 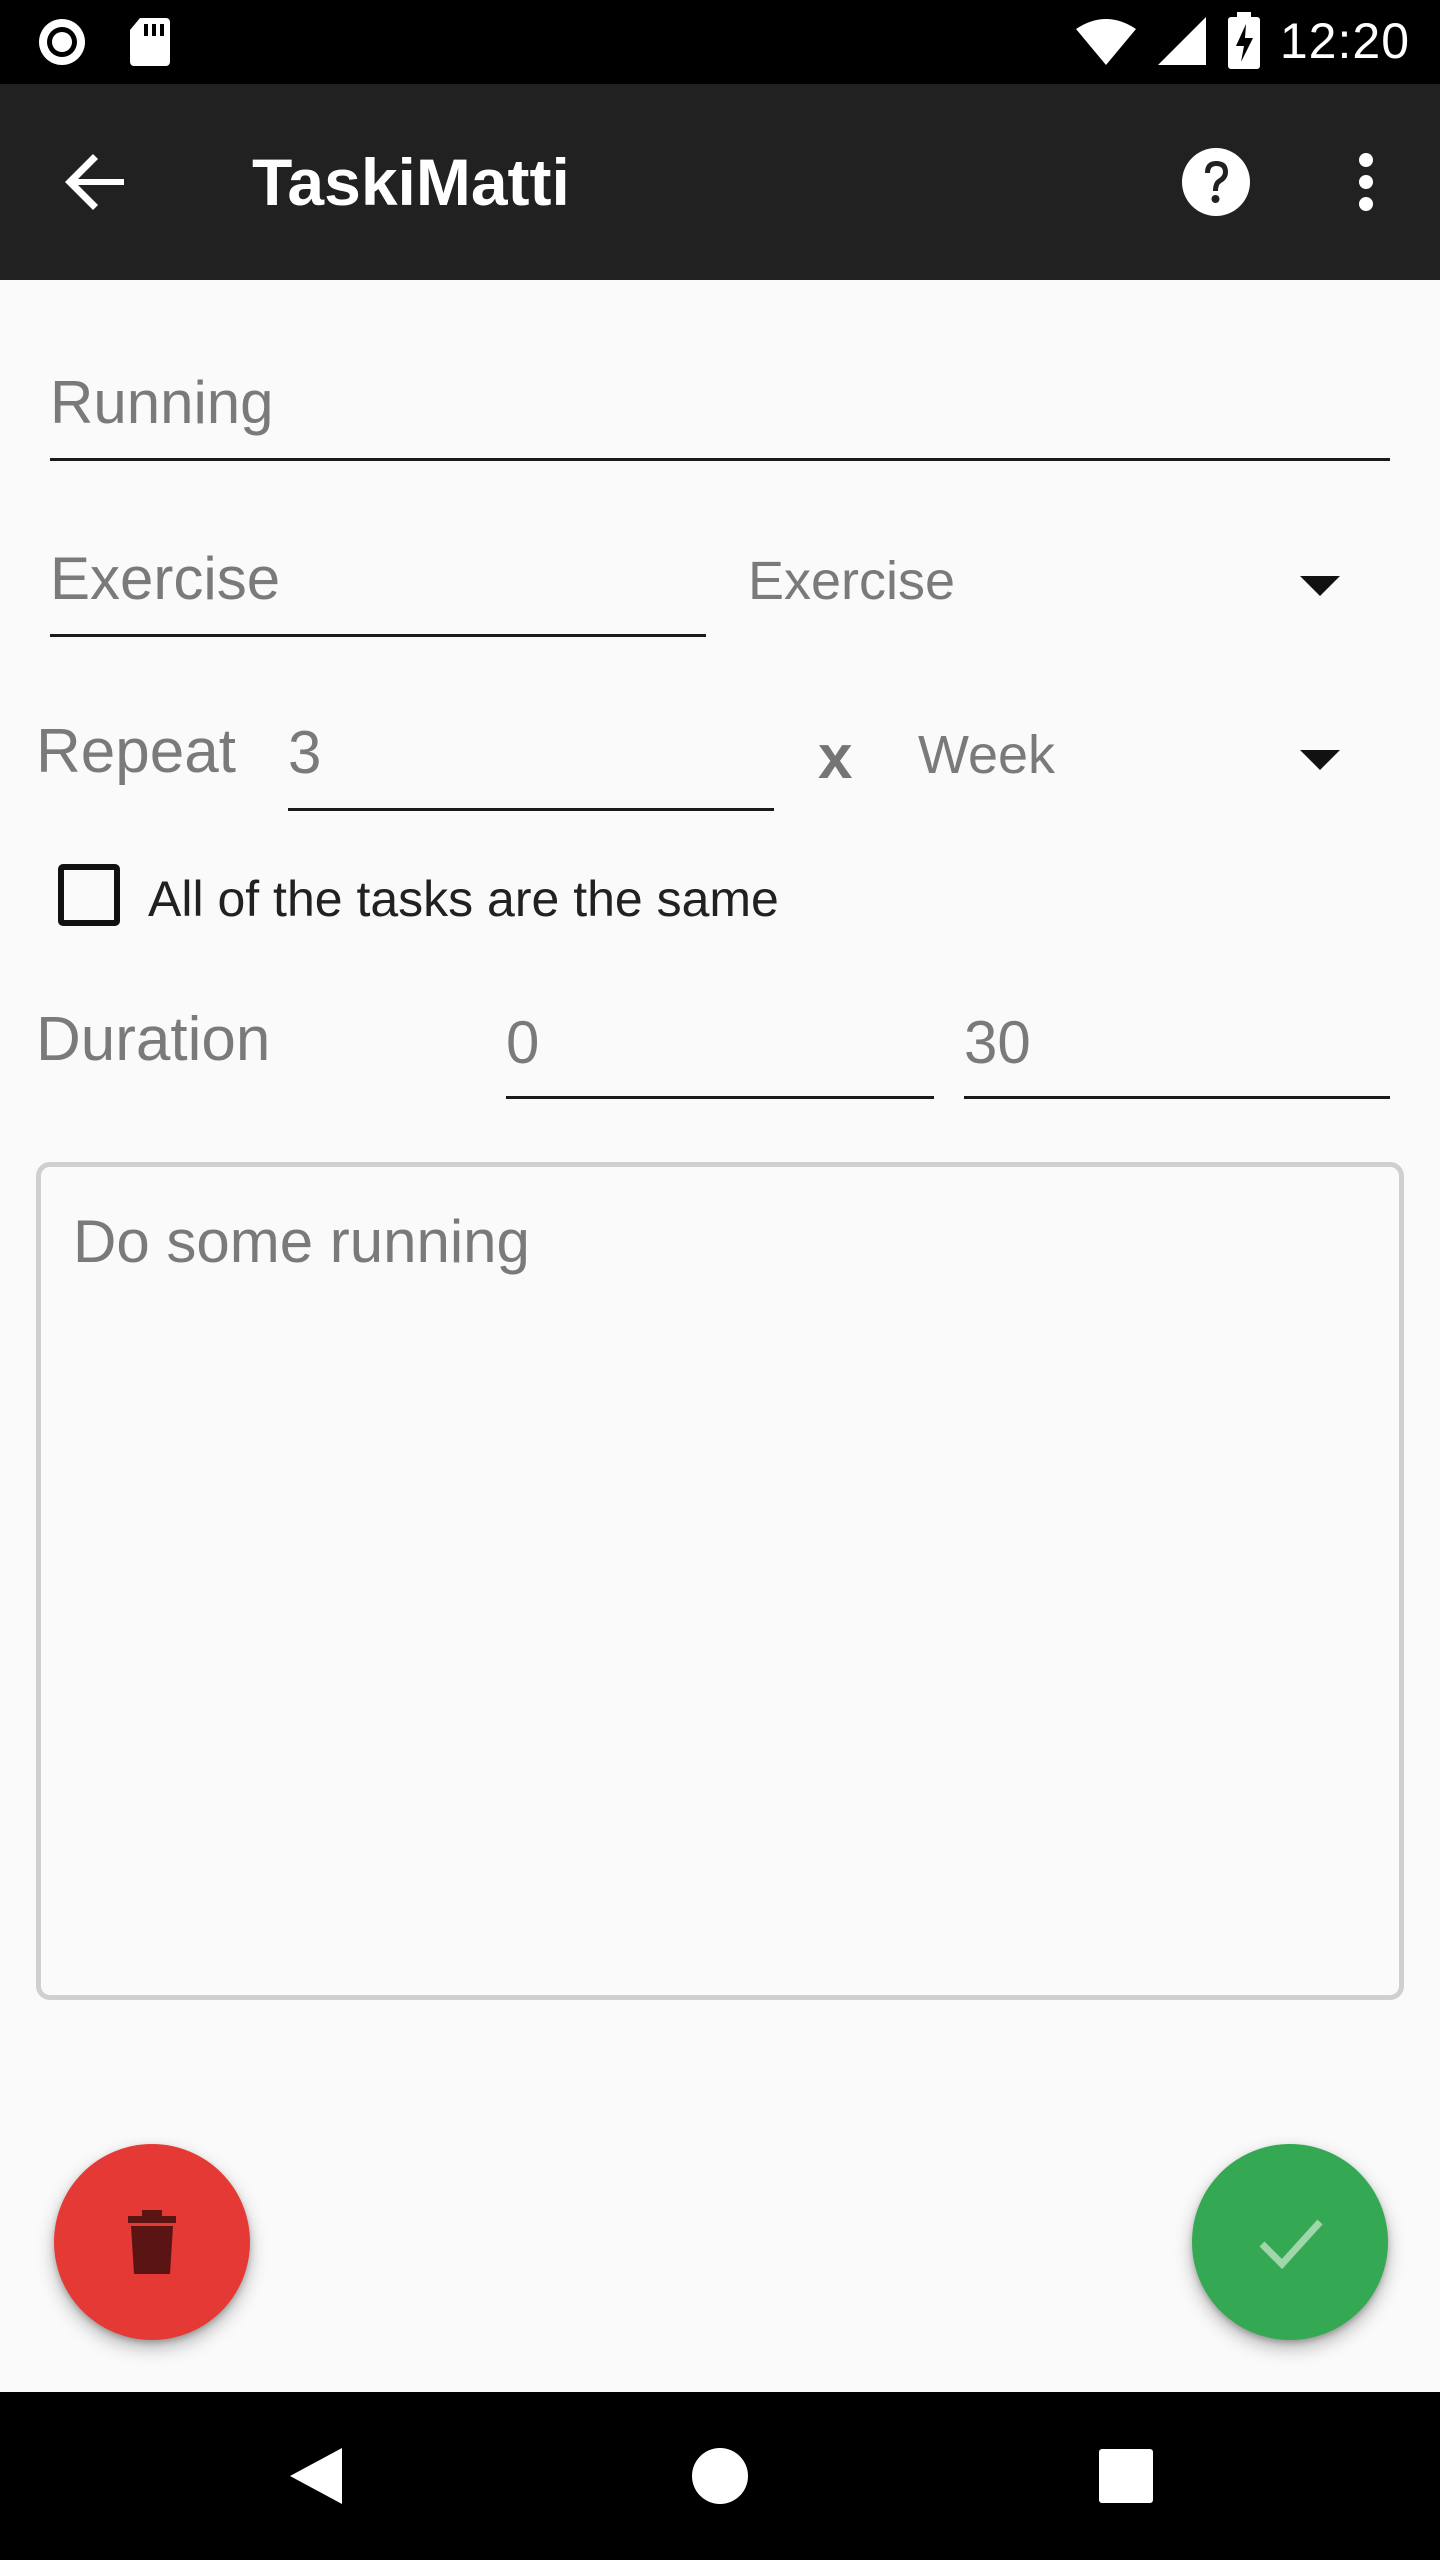 I want to click on trash-icon, so click(x=152, y=2242).